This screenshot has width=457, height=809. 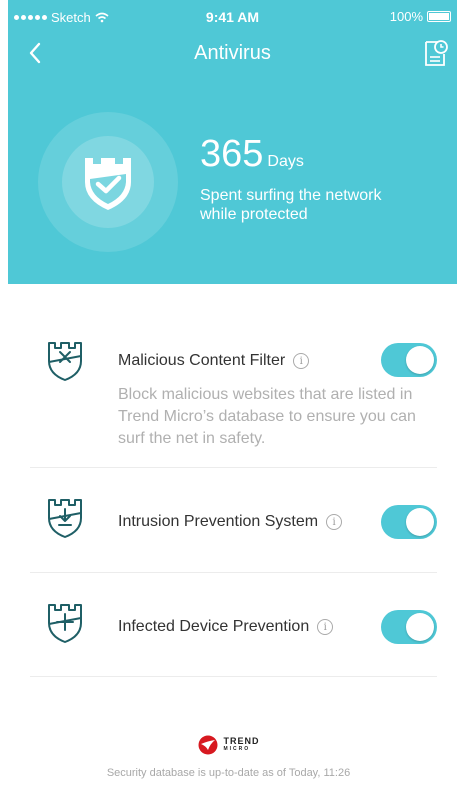 I want to click on shield-download-icon, so click(x=65, y=518).